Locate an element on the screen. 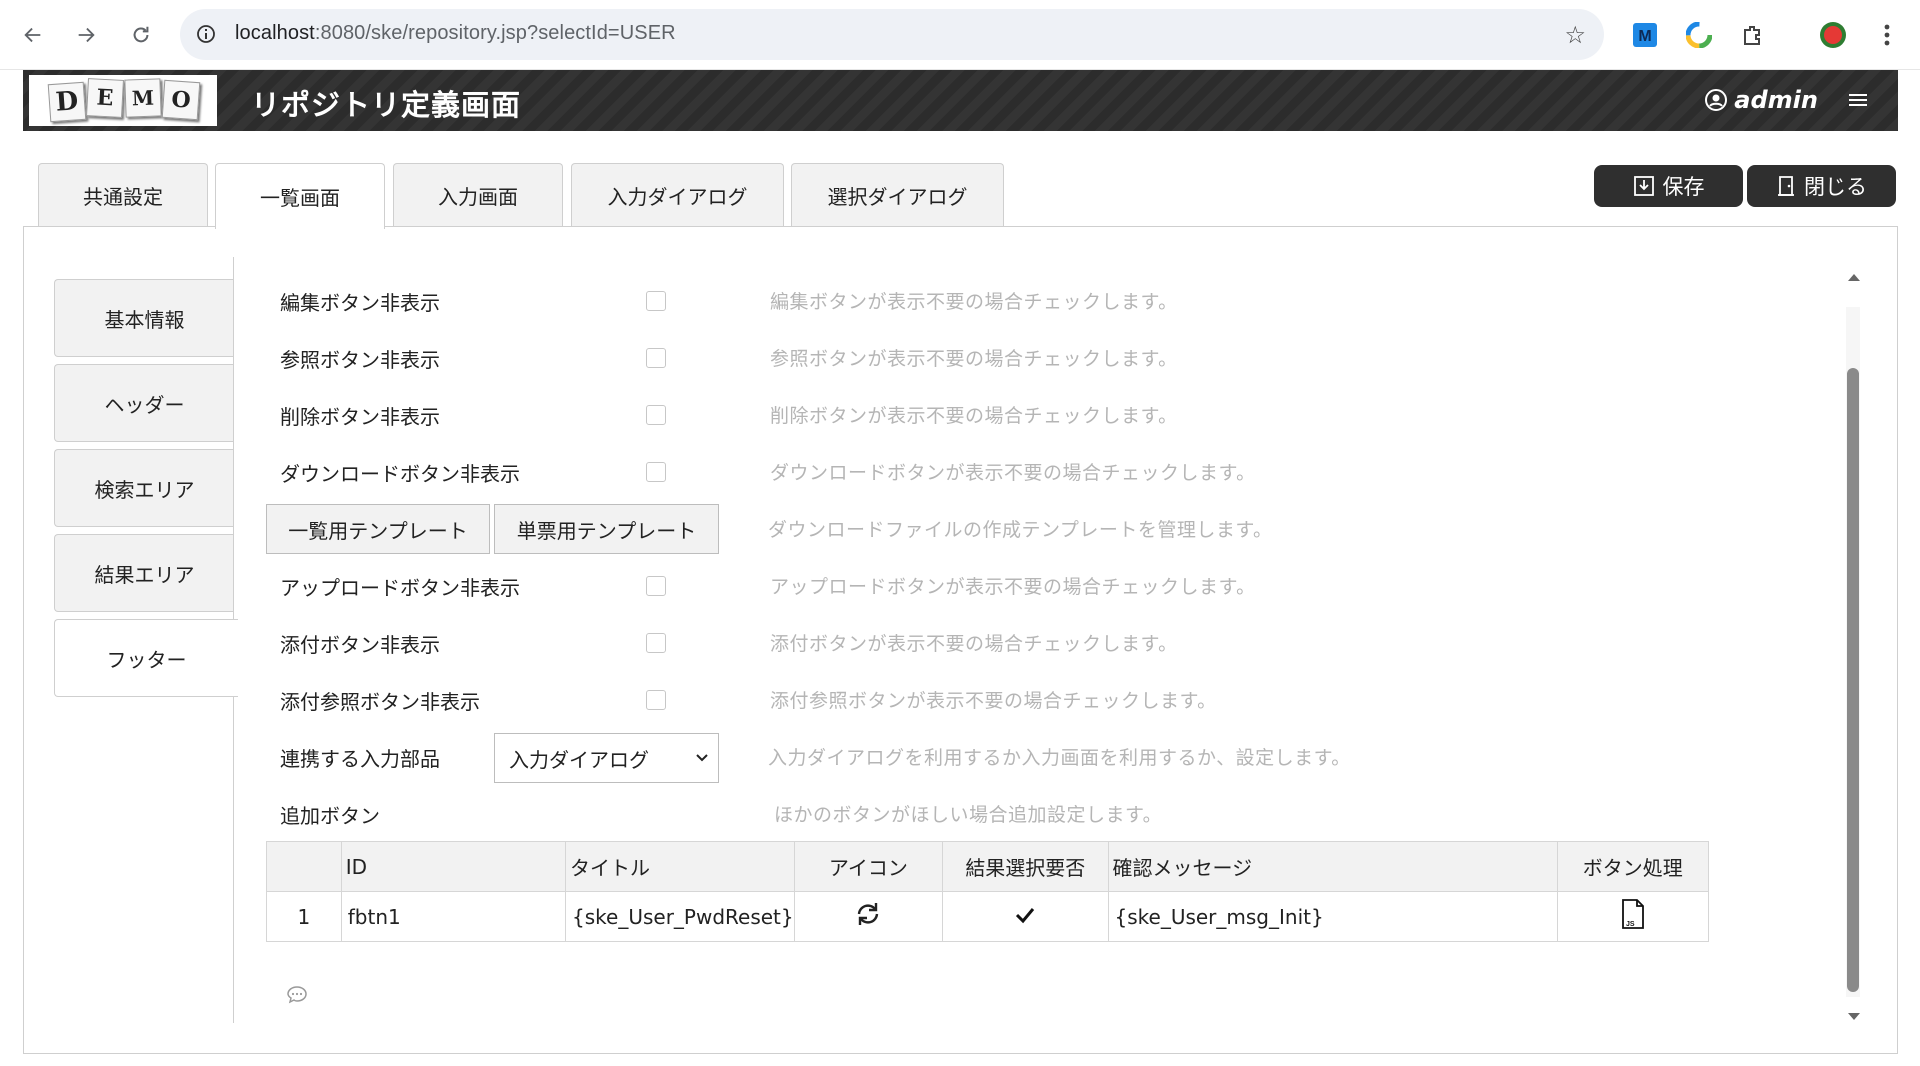 The width and height of the screenshot is (1920, 1066). templates-desc: ダウンロードファイルの作成テンプレートを管理します。 is located at coordinates (1020, 530).